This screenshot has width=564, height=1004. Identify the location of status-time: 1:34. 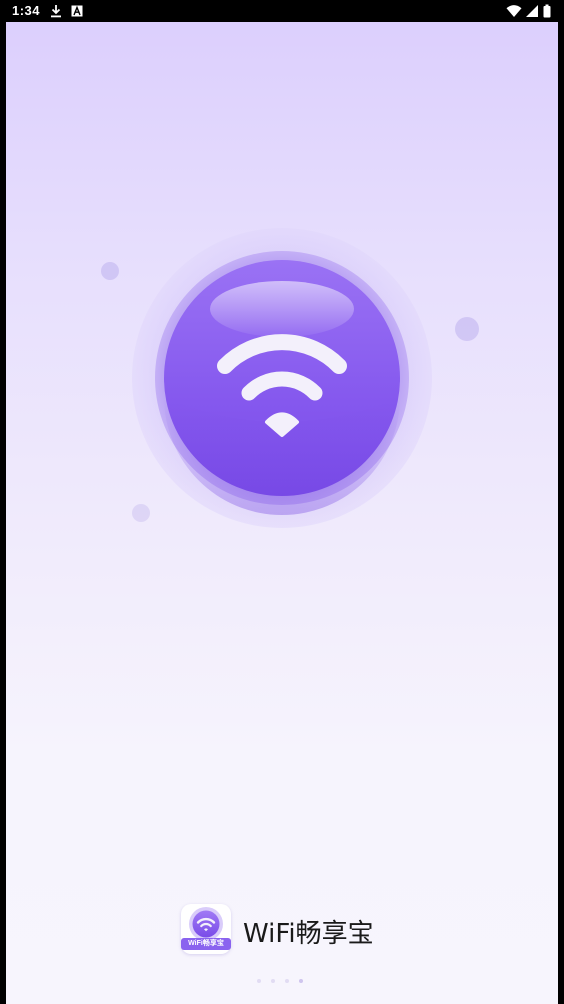
(26, 10).